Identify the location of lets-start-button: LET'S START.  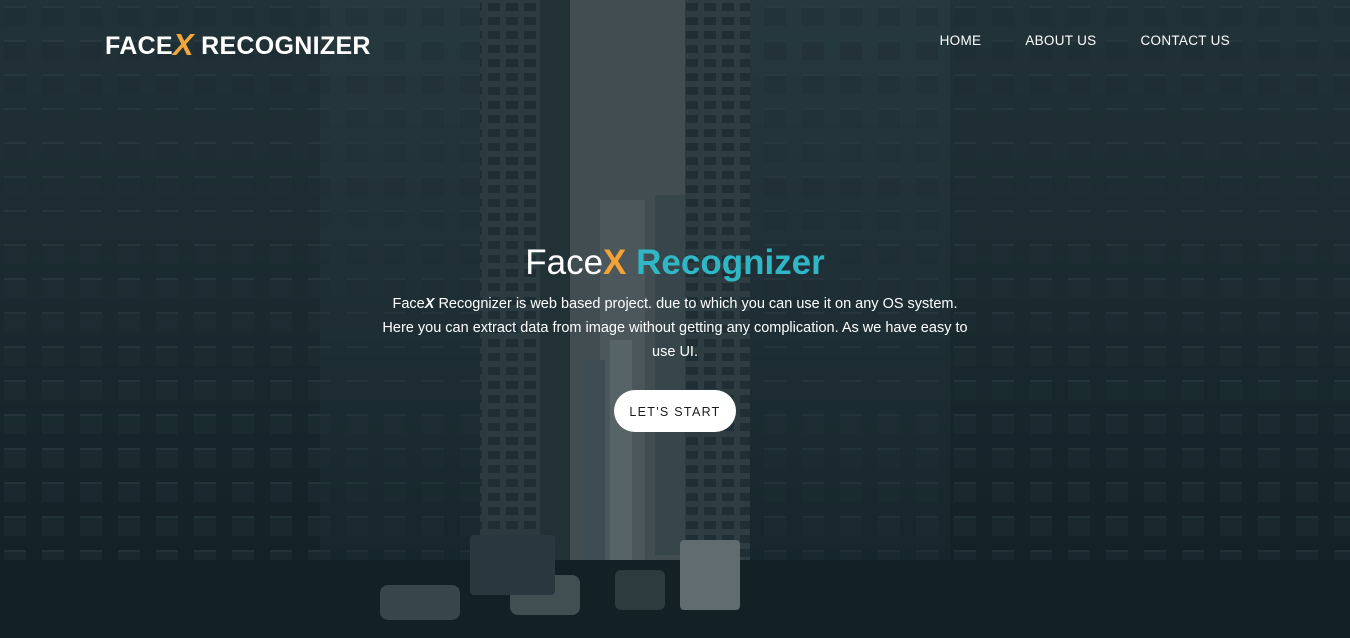
(675, 411).